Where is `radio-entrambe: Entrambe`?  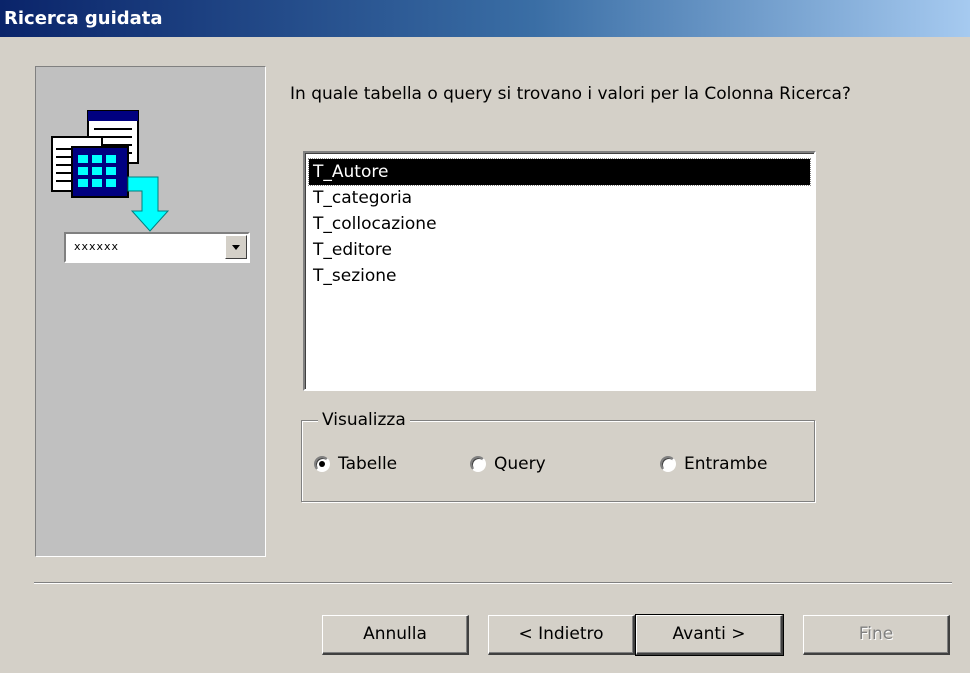 radio-entrambe: Entrambe is located at coordinates (713, 464).